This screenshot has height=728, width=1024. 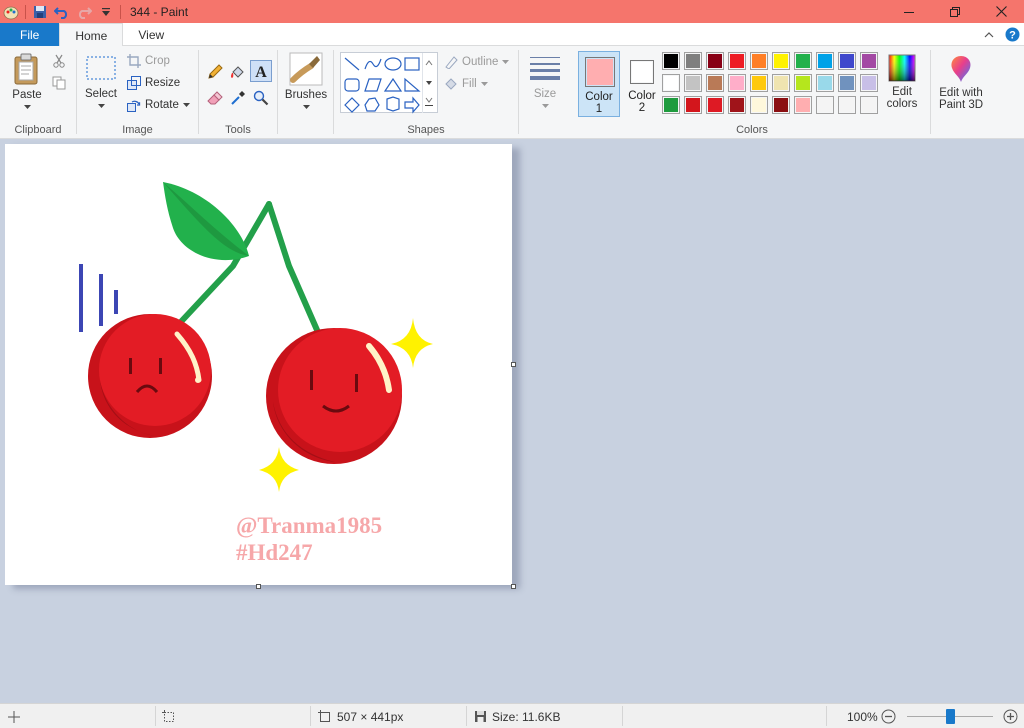 What do you see at coordinates (101, 81) in the screenshot?
I see `select-button: Select` at bounding box center [101, 81].